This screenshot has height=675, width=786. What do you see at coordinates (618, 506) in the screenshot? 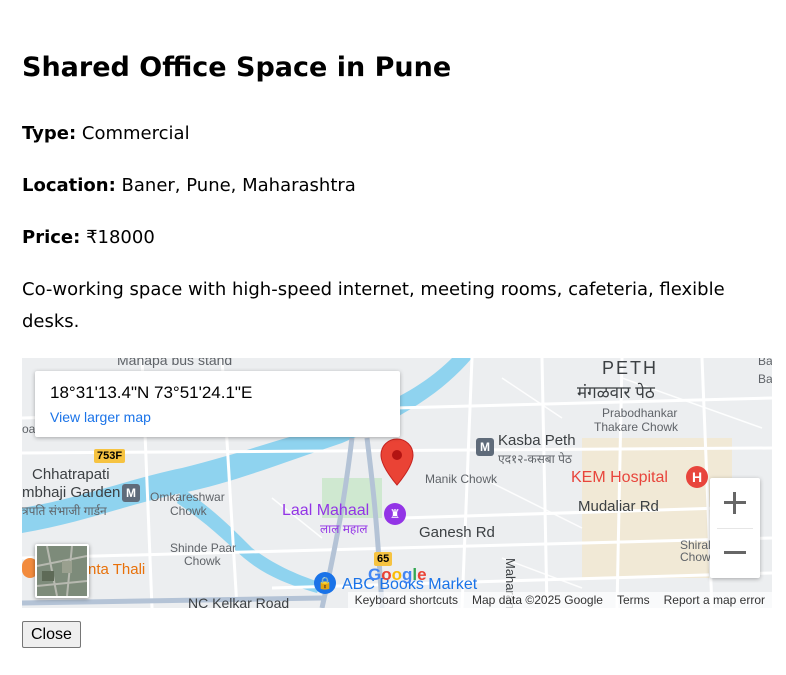
I see `map-label-mudaliar: Mudaliar Rd` at bounding box center [618, 506].